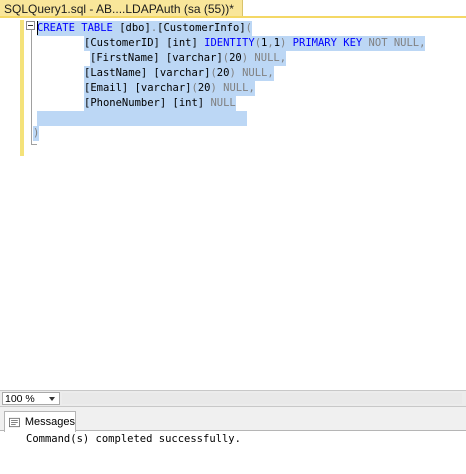  I want to click on tab-messages: Messages, so click(40, 421).